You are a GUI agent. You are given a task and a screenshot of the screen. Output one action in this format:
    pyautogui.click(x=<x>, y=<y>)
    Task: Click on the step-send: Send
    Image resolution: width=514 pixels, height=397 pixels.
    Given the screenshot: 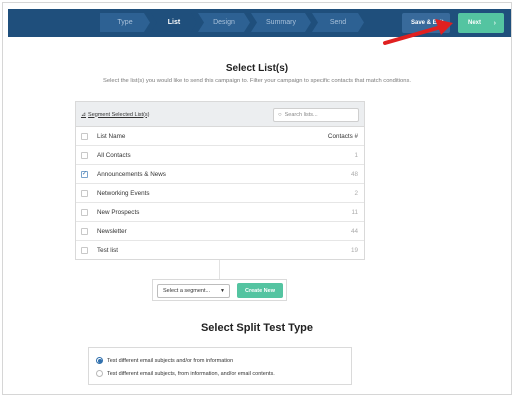 What is the action you would take?
    pyautogui.click(x=338, y=22)
    